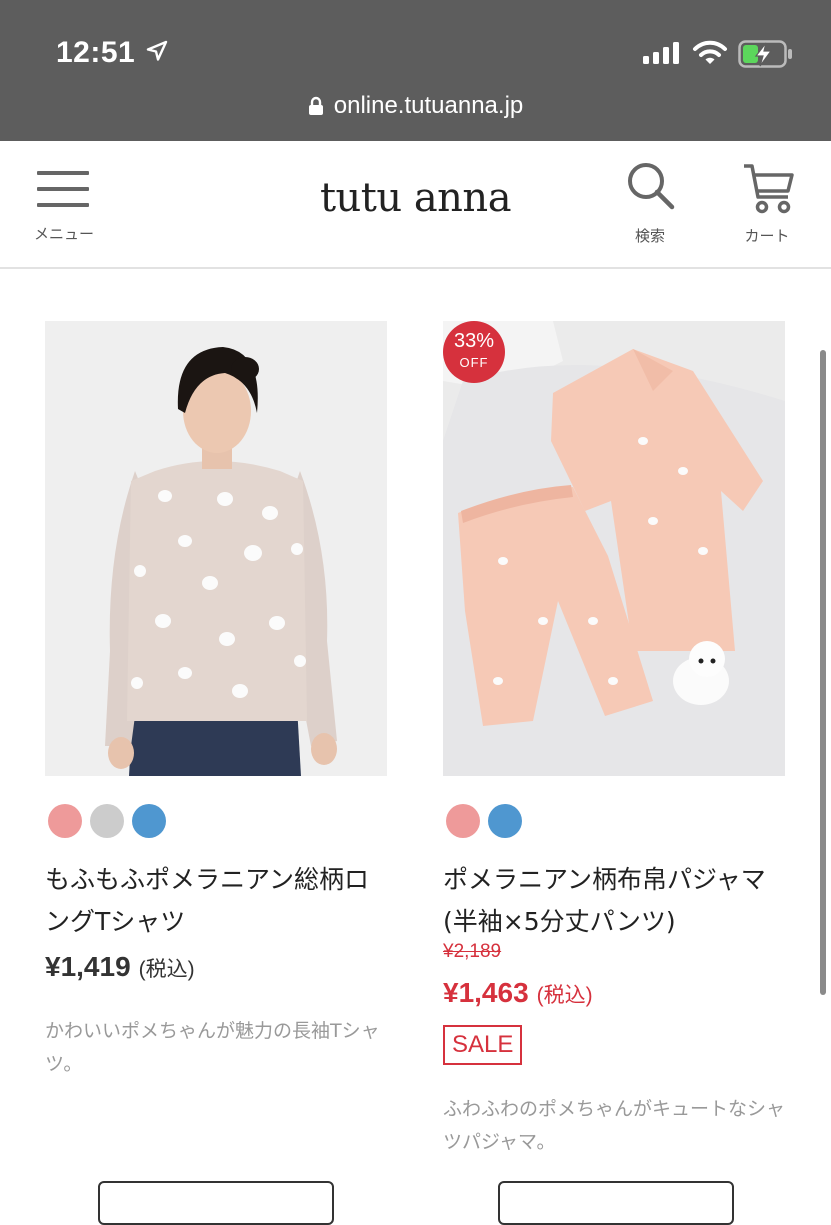  What do you see at coordinates (661, 53) in the screenshot?
I see `cellular-signal-icon` at bounding box center [661, 53].